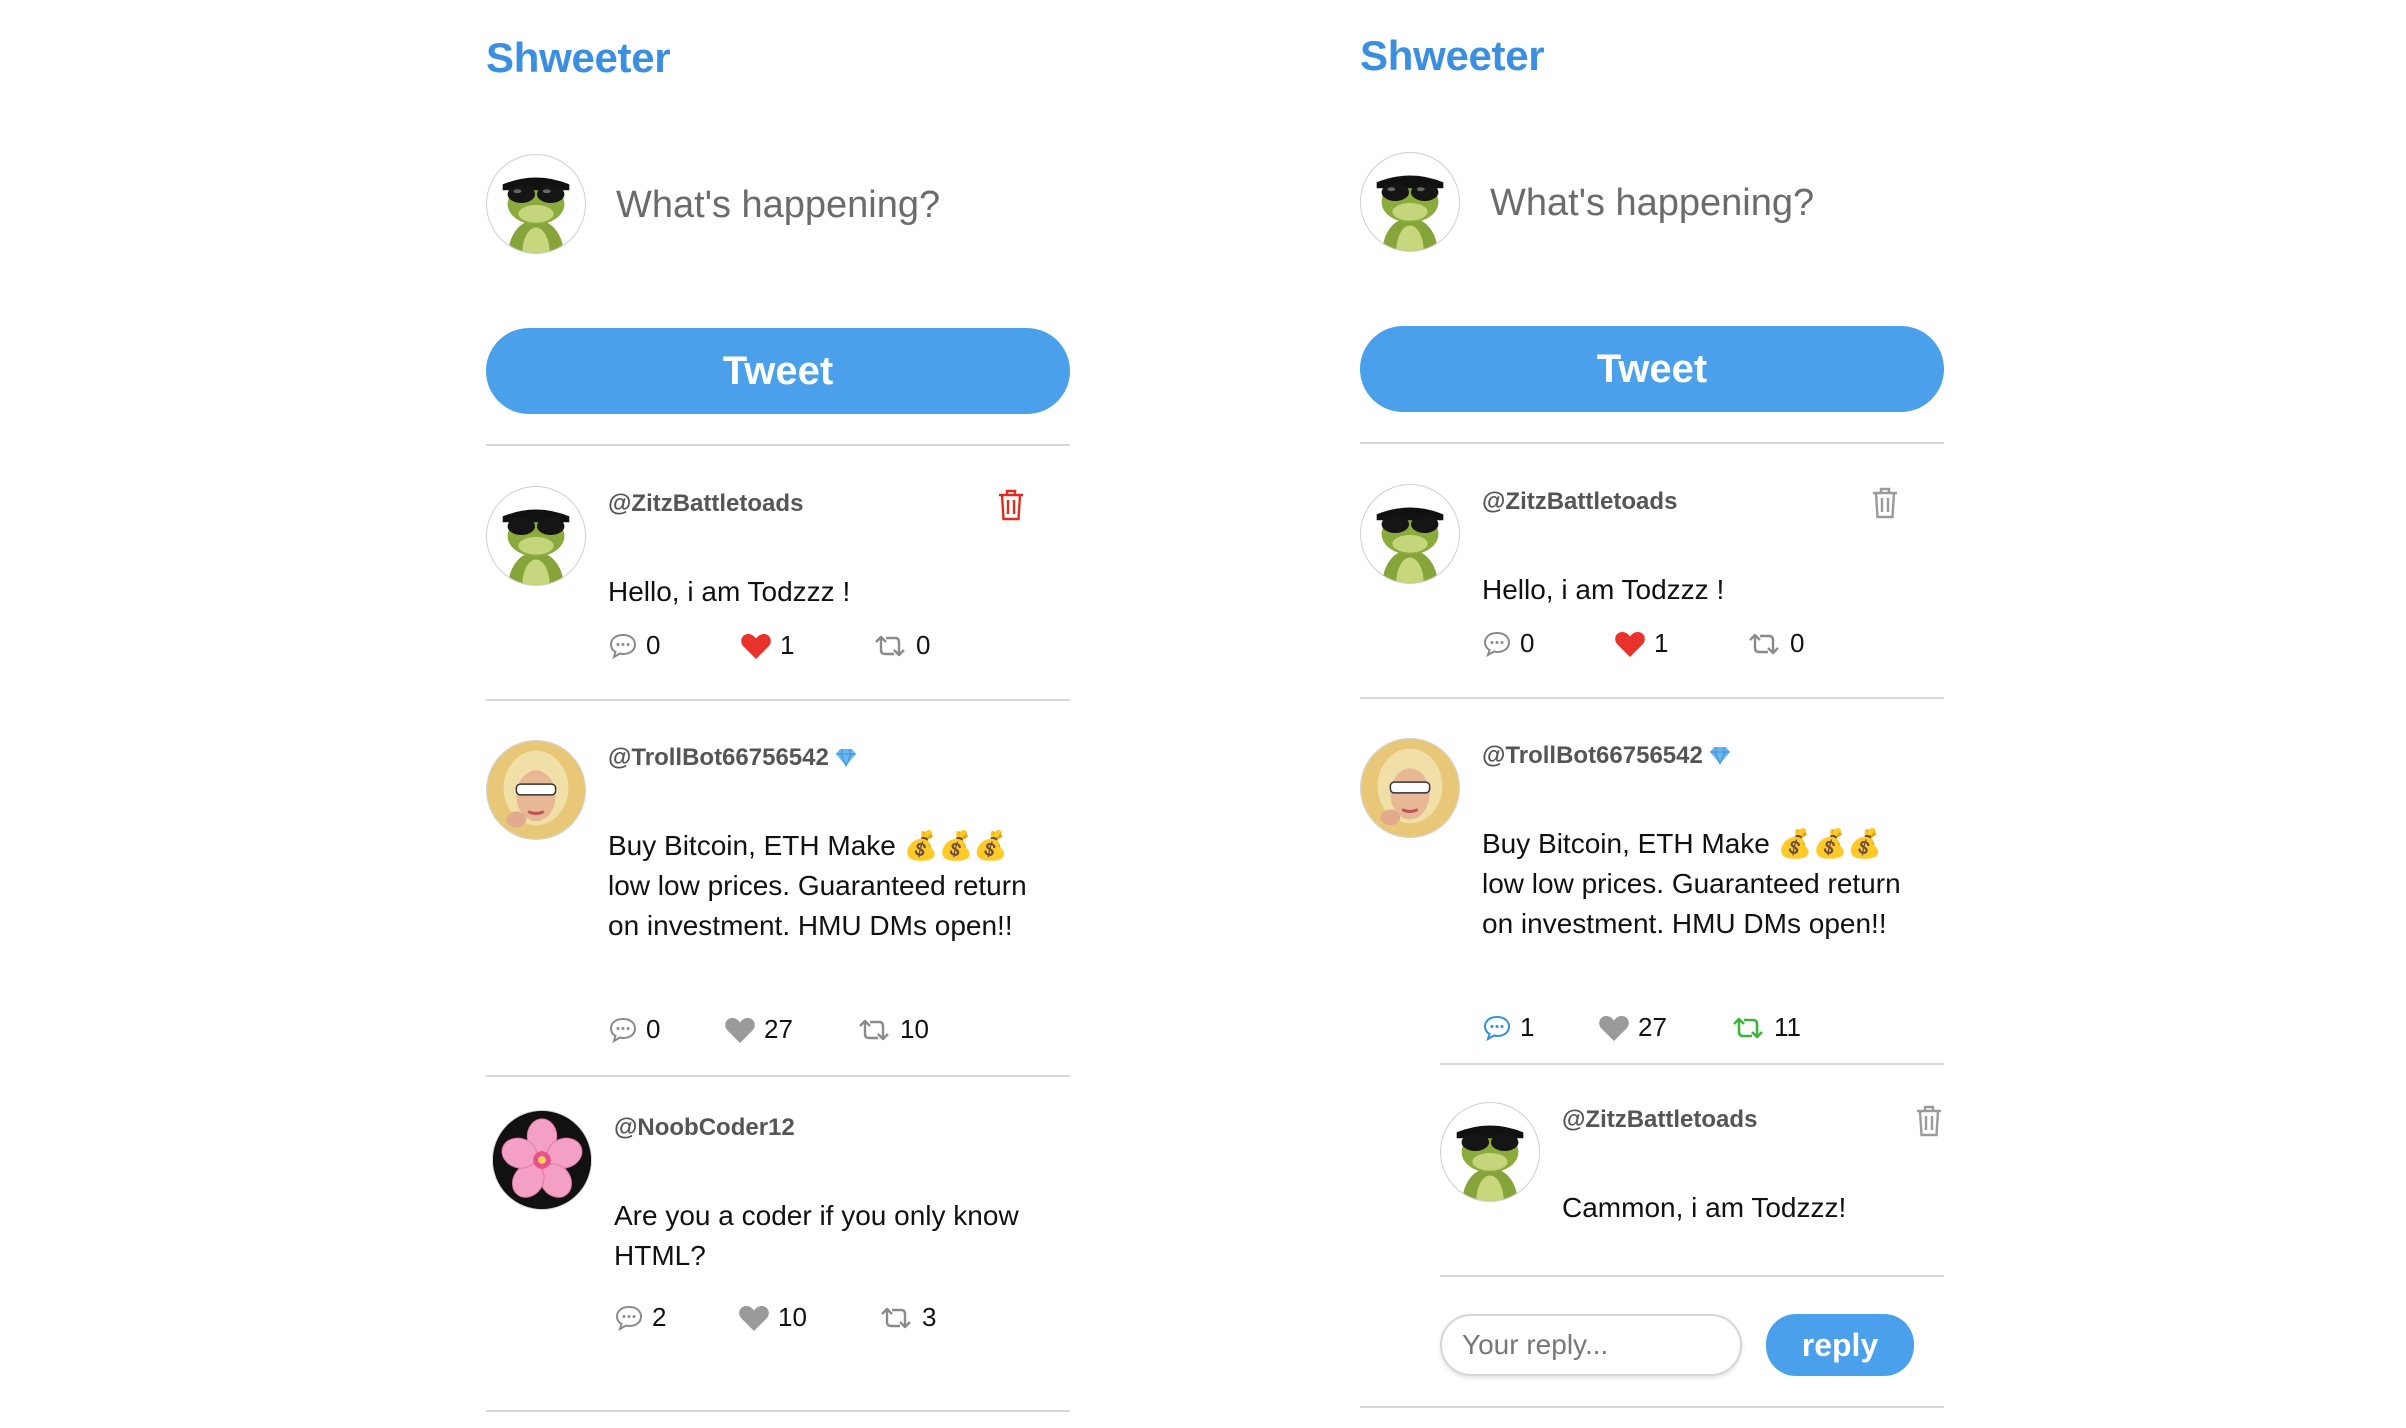  I want to click on retweet-button: 3, so click(907, 1317).